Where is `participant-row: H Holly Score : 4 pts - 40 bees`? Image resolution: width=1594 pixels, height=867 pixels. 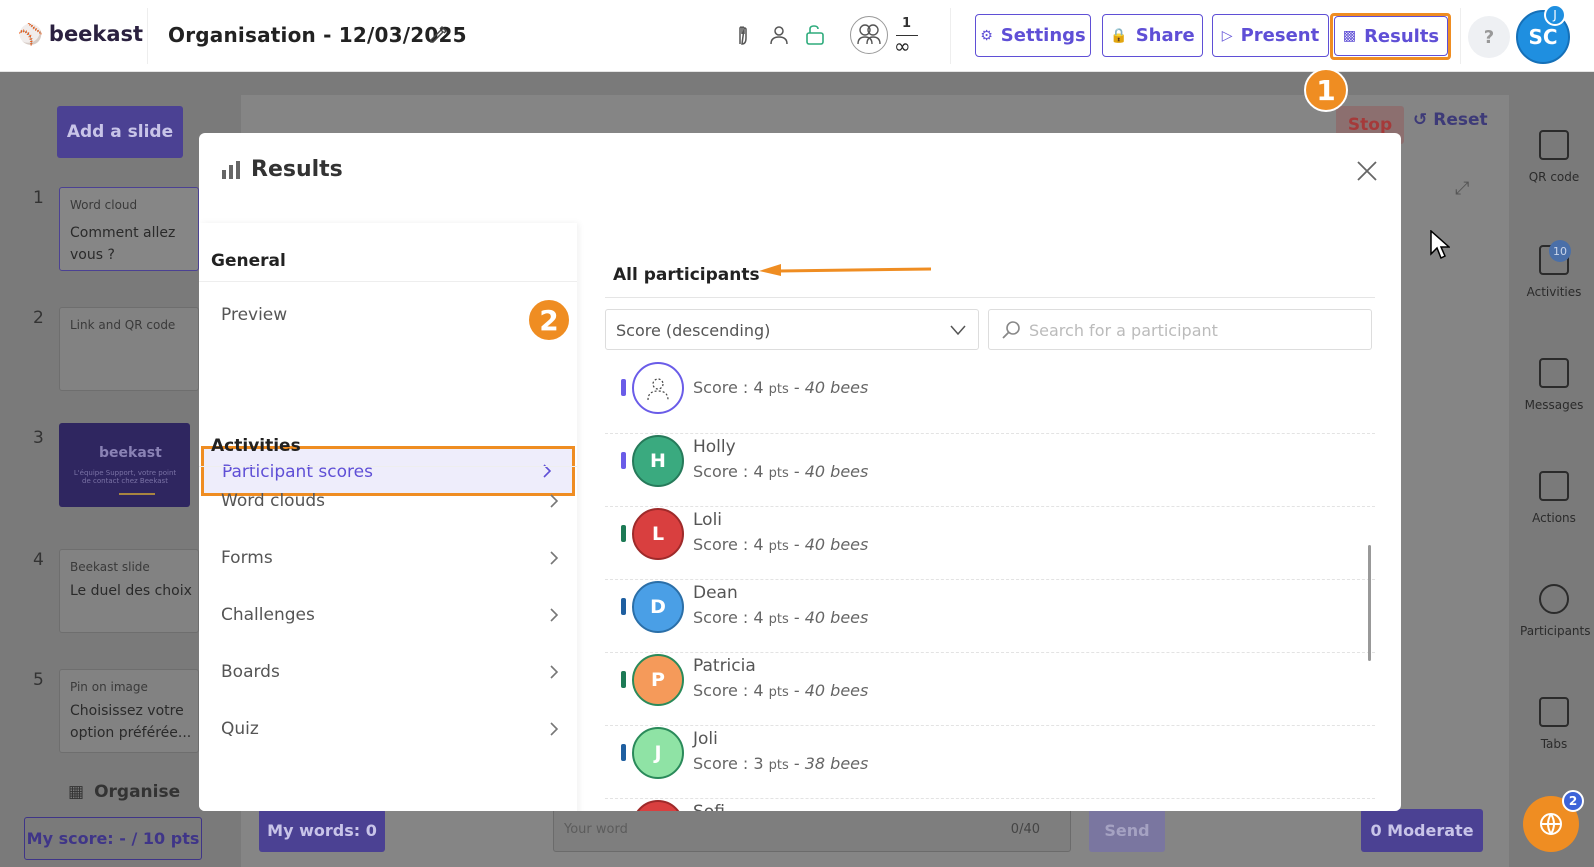
participant-row: H Holly Score : 4 pts - 40 bees is located at coordinates (990, 470).